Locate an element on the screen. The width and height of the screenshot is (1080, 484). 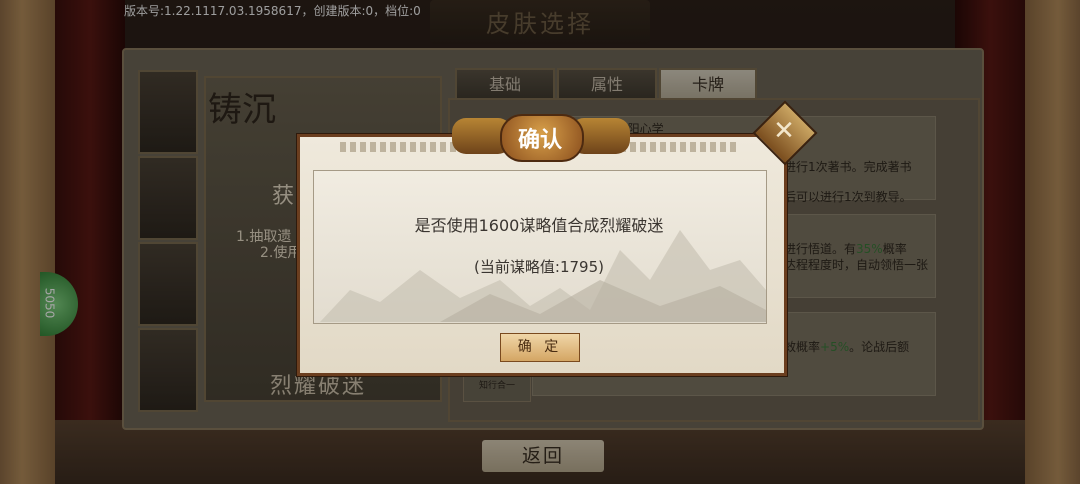
confirm-button: 确 定 is located at coordinates (540, 347).